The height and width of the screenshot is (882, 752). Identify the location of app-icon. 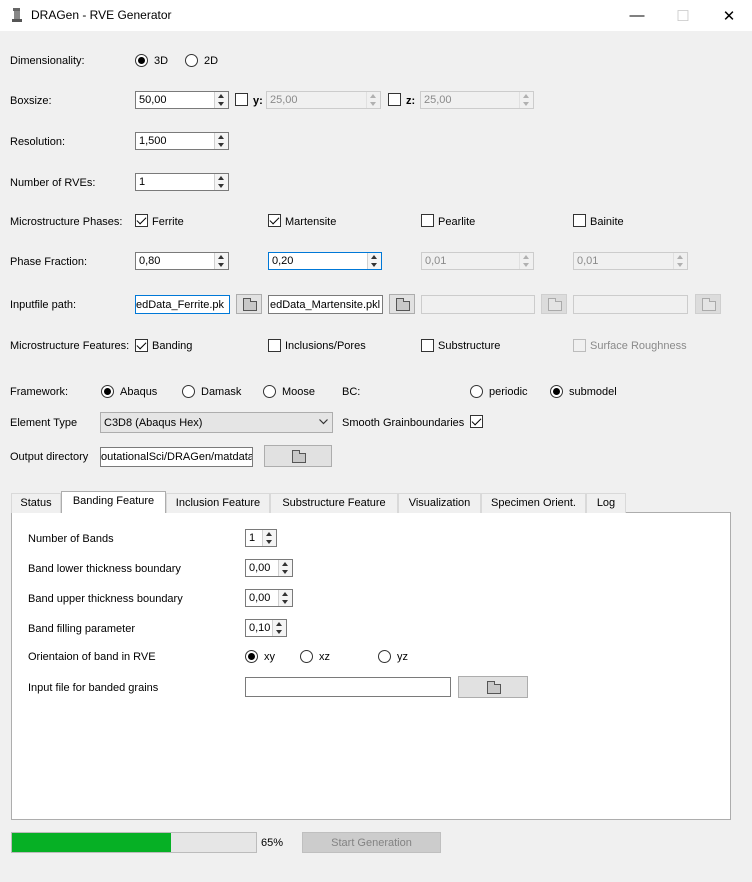
(17, 15).